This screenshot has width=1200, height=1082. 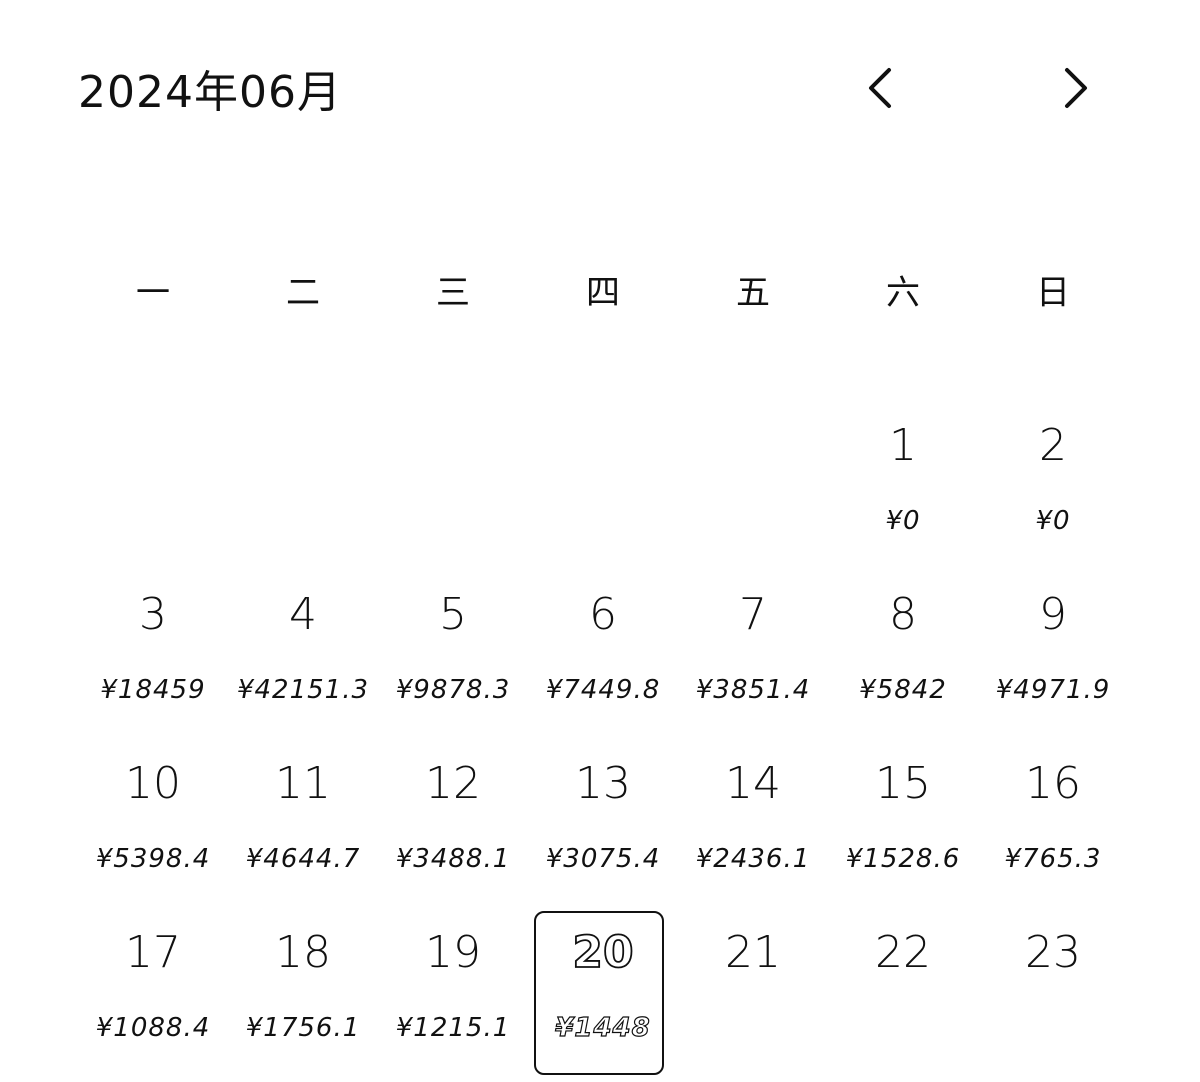 I want to click on day-amount: ¥4644.7, so click(x=303, y=859).